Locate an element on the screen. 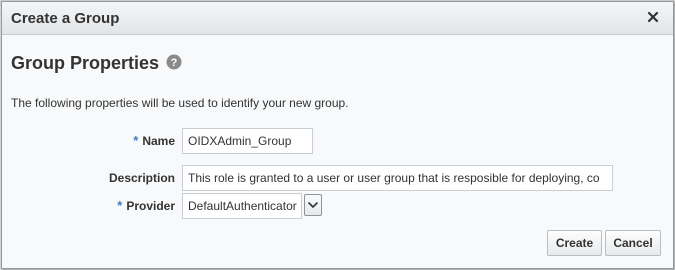 Image resolution: width=675 pixels, height=270 pixels. chevron-down-icon is located at coordinates (313, 205).